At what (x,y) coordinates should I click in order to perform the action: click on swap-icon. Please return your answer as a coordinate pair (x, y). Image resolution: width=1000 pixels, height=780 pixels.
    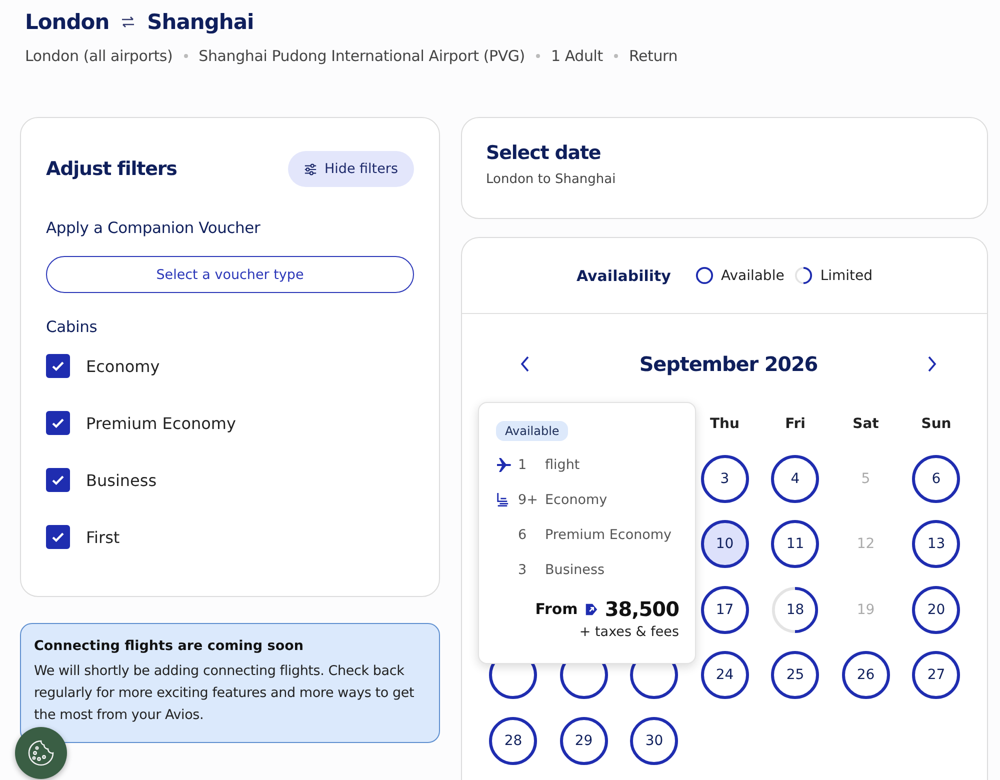
    Looking at the image, I should click on (128, 22).